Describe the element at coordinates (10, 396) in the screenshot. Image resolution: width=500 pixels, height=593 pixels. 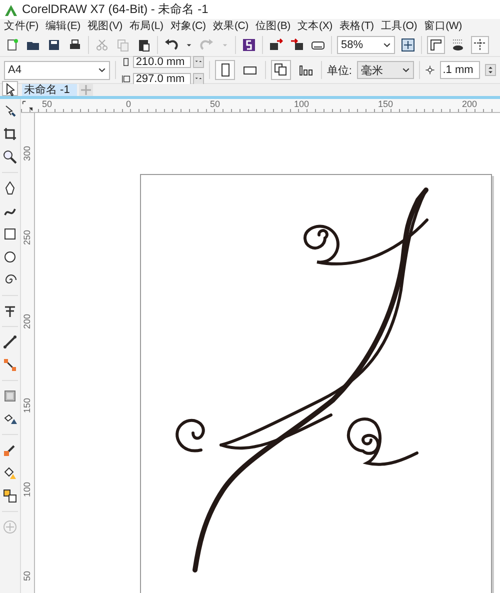
I see `shadow-tool-icon` at that location.